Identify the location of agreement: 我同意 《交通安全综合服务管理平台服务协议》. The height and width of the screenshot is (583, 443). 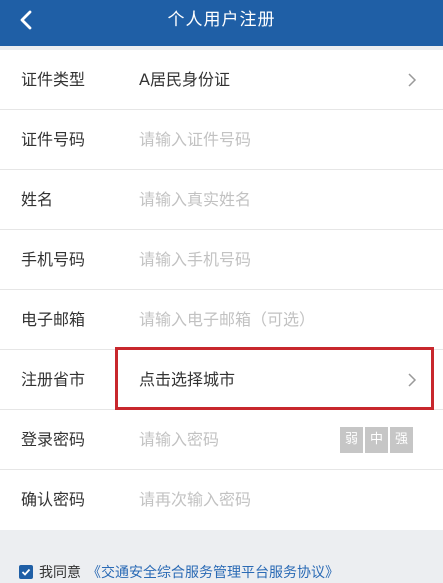
(179, 572).